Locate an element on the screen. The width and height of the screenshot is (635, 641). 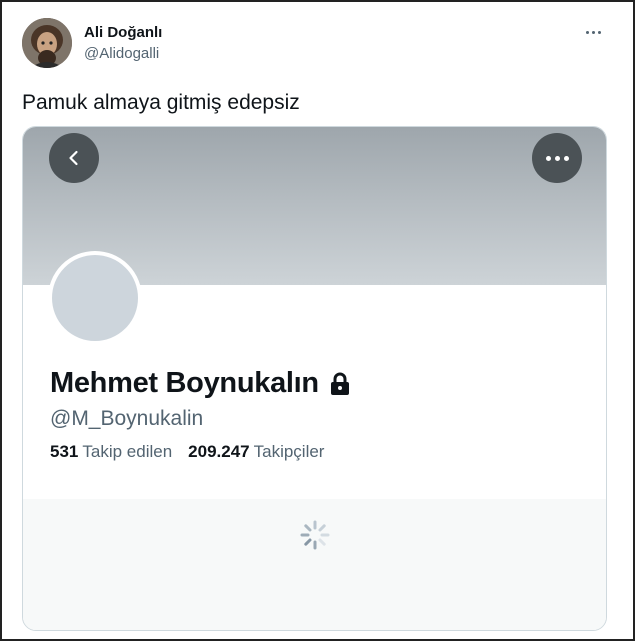
following-count: 531 is located at coordinates (64, 451).